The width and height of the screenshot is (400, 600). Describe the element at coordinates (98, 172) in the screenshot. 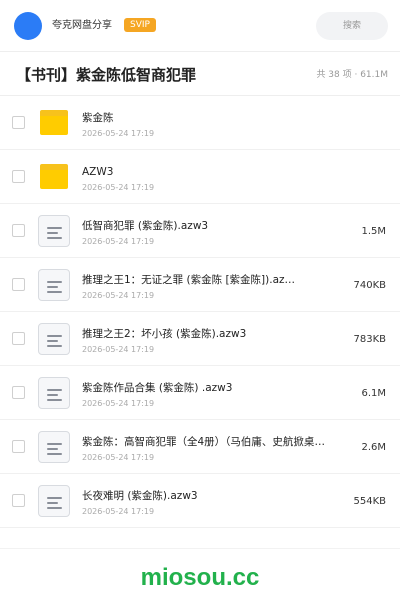

I see `file-name: AZW3` at that location.